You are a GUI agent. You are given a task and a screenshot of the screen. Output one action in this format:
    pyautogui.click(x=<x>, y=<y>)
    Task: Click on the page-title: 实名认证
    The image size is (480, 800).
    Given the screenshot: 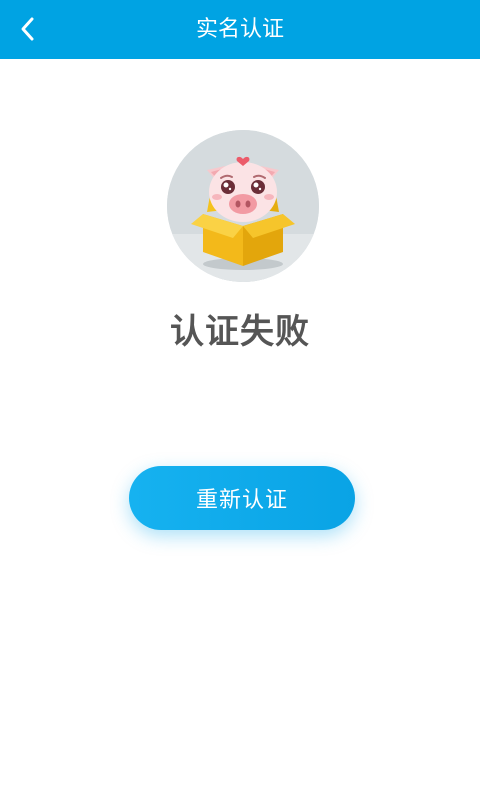 What is the action you would take?
    pyautogui.click(x=239, y=29)
    